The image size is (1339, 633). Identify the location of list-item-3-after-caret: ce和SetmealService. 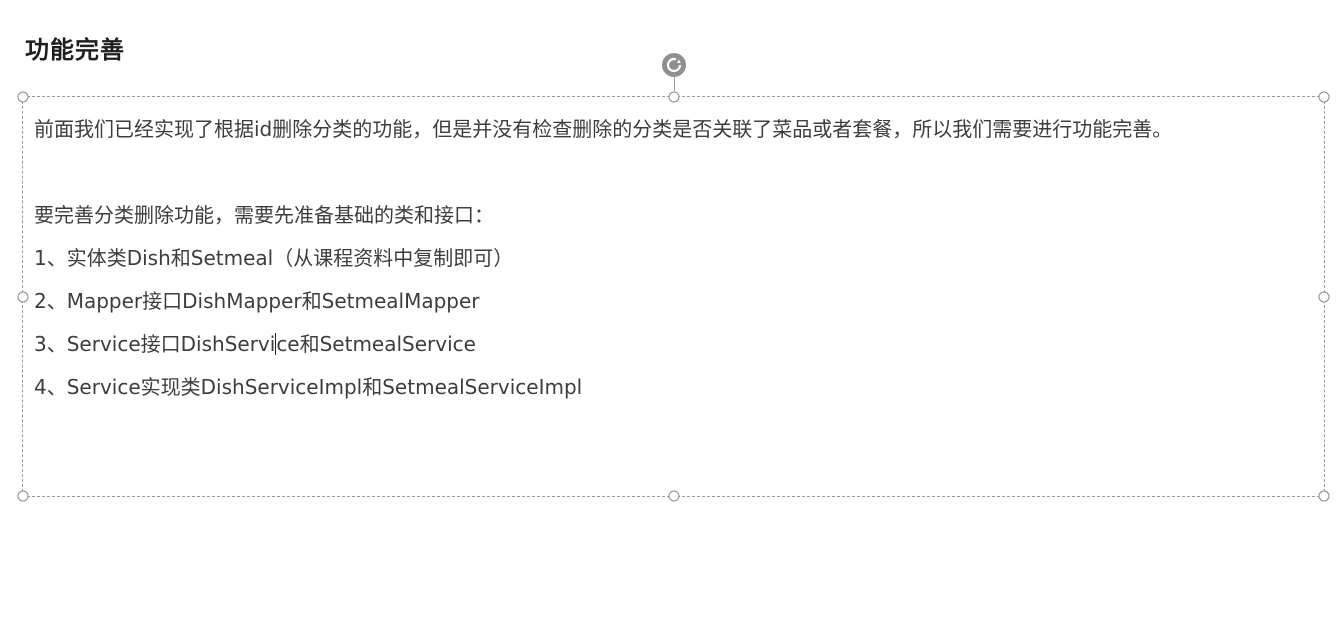
(376, 344).